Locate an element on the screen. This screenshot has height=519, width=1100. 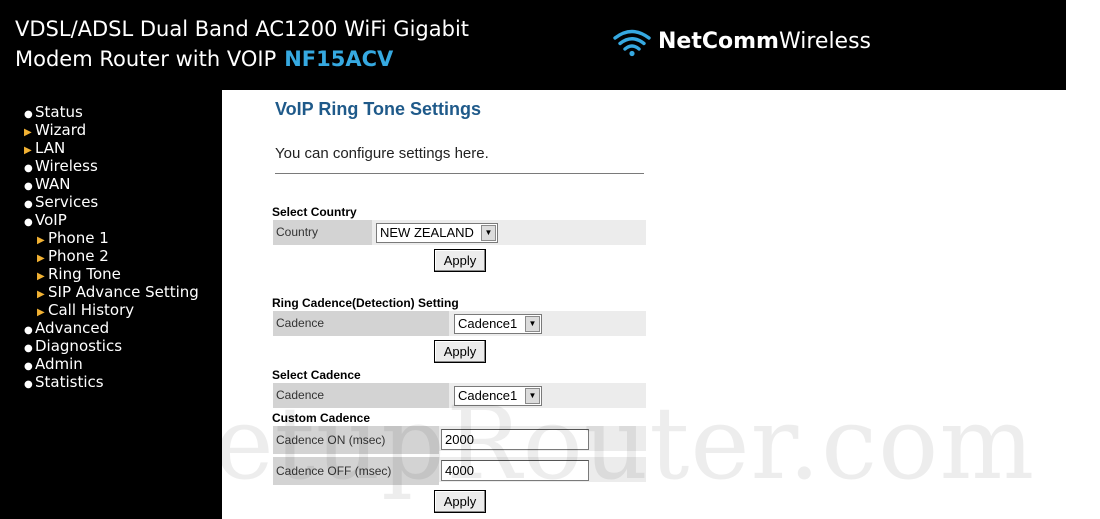
sidebar-item-label: Services is located at coordinates (67, 202).